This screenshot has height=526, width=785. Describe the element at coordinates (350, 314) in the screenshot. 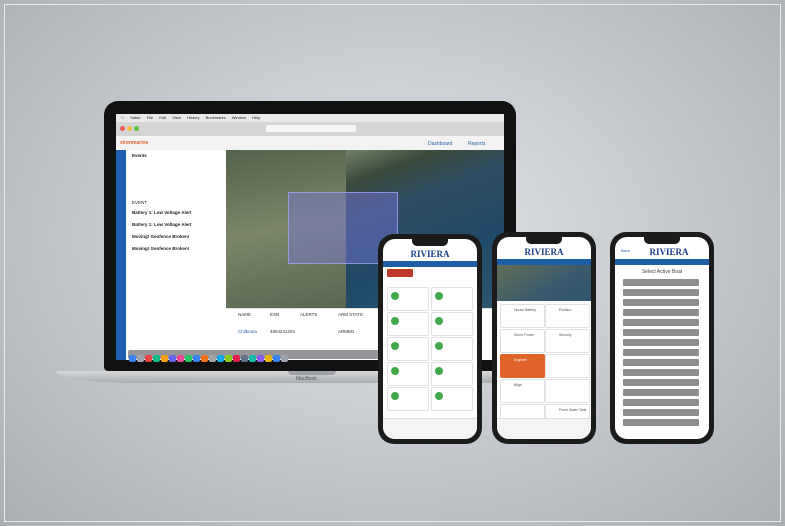

I see `col-arm-state: ARM STATE` at that location.